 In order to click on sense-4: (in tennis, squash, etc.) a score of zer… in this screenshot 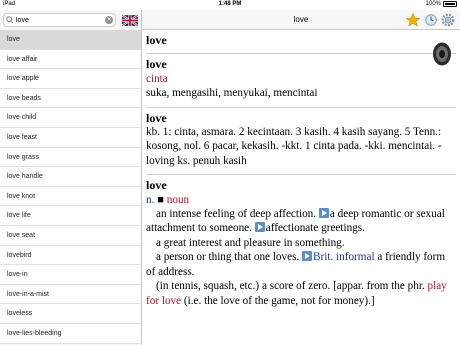, I will do `click(301, 293)`.